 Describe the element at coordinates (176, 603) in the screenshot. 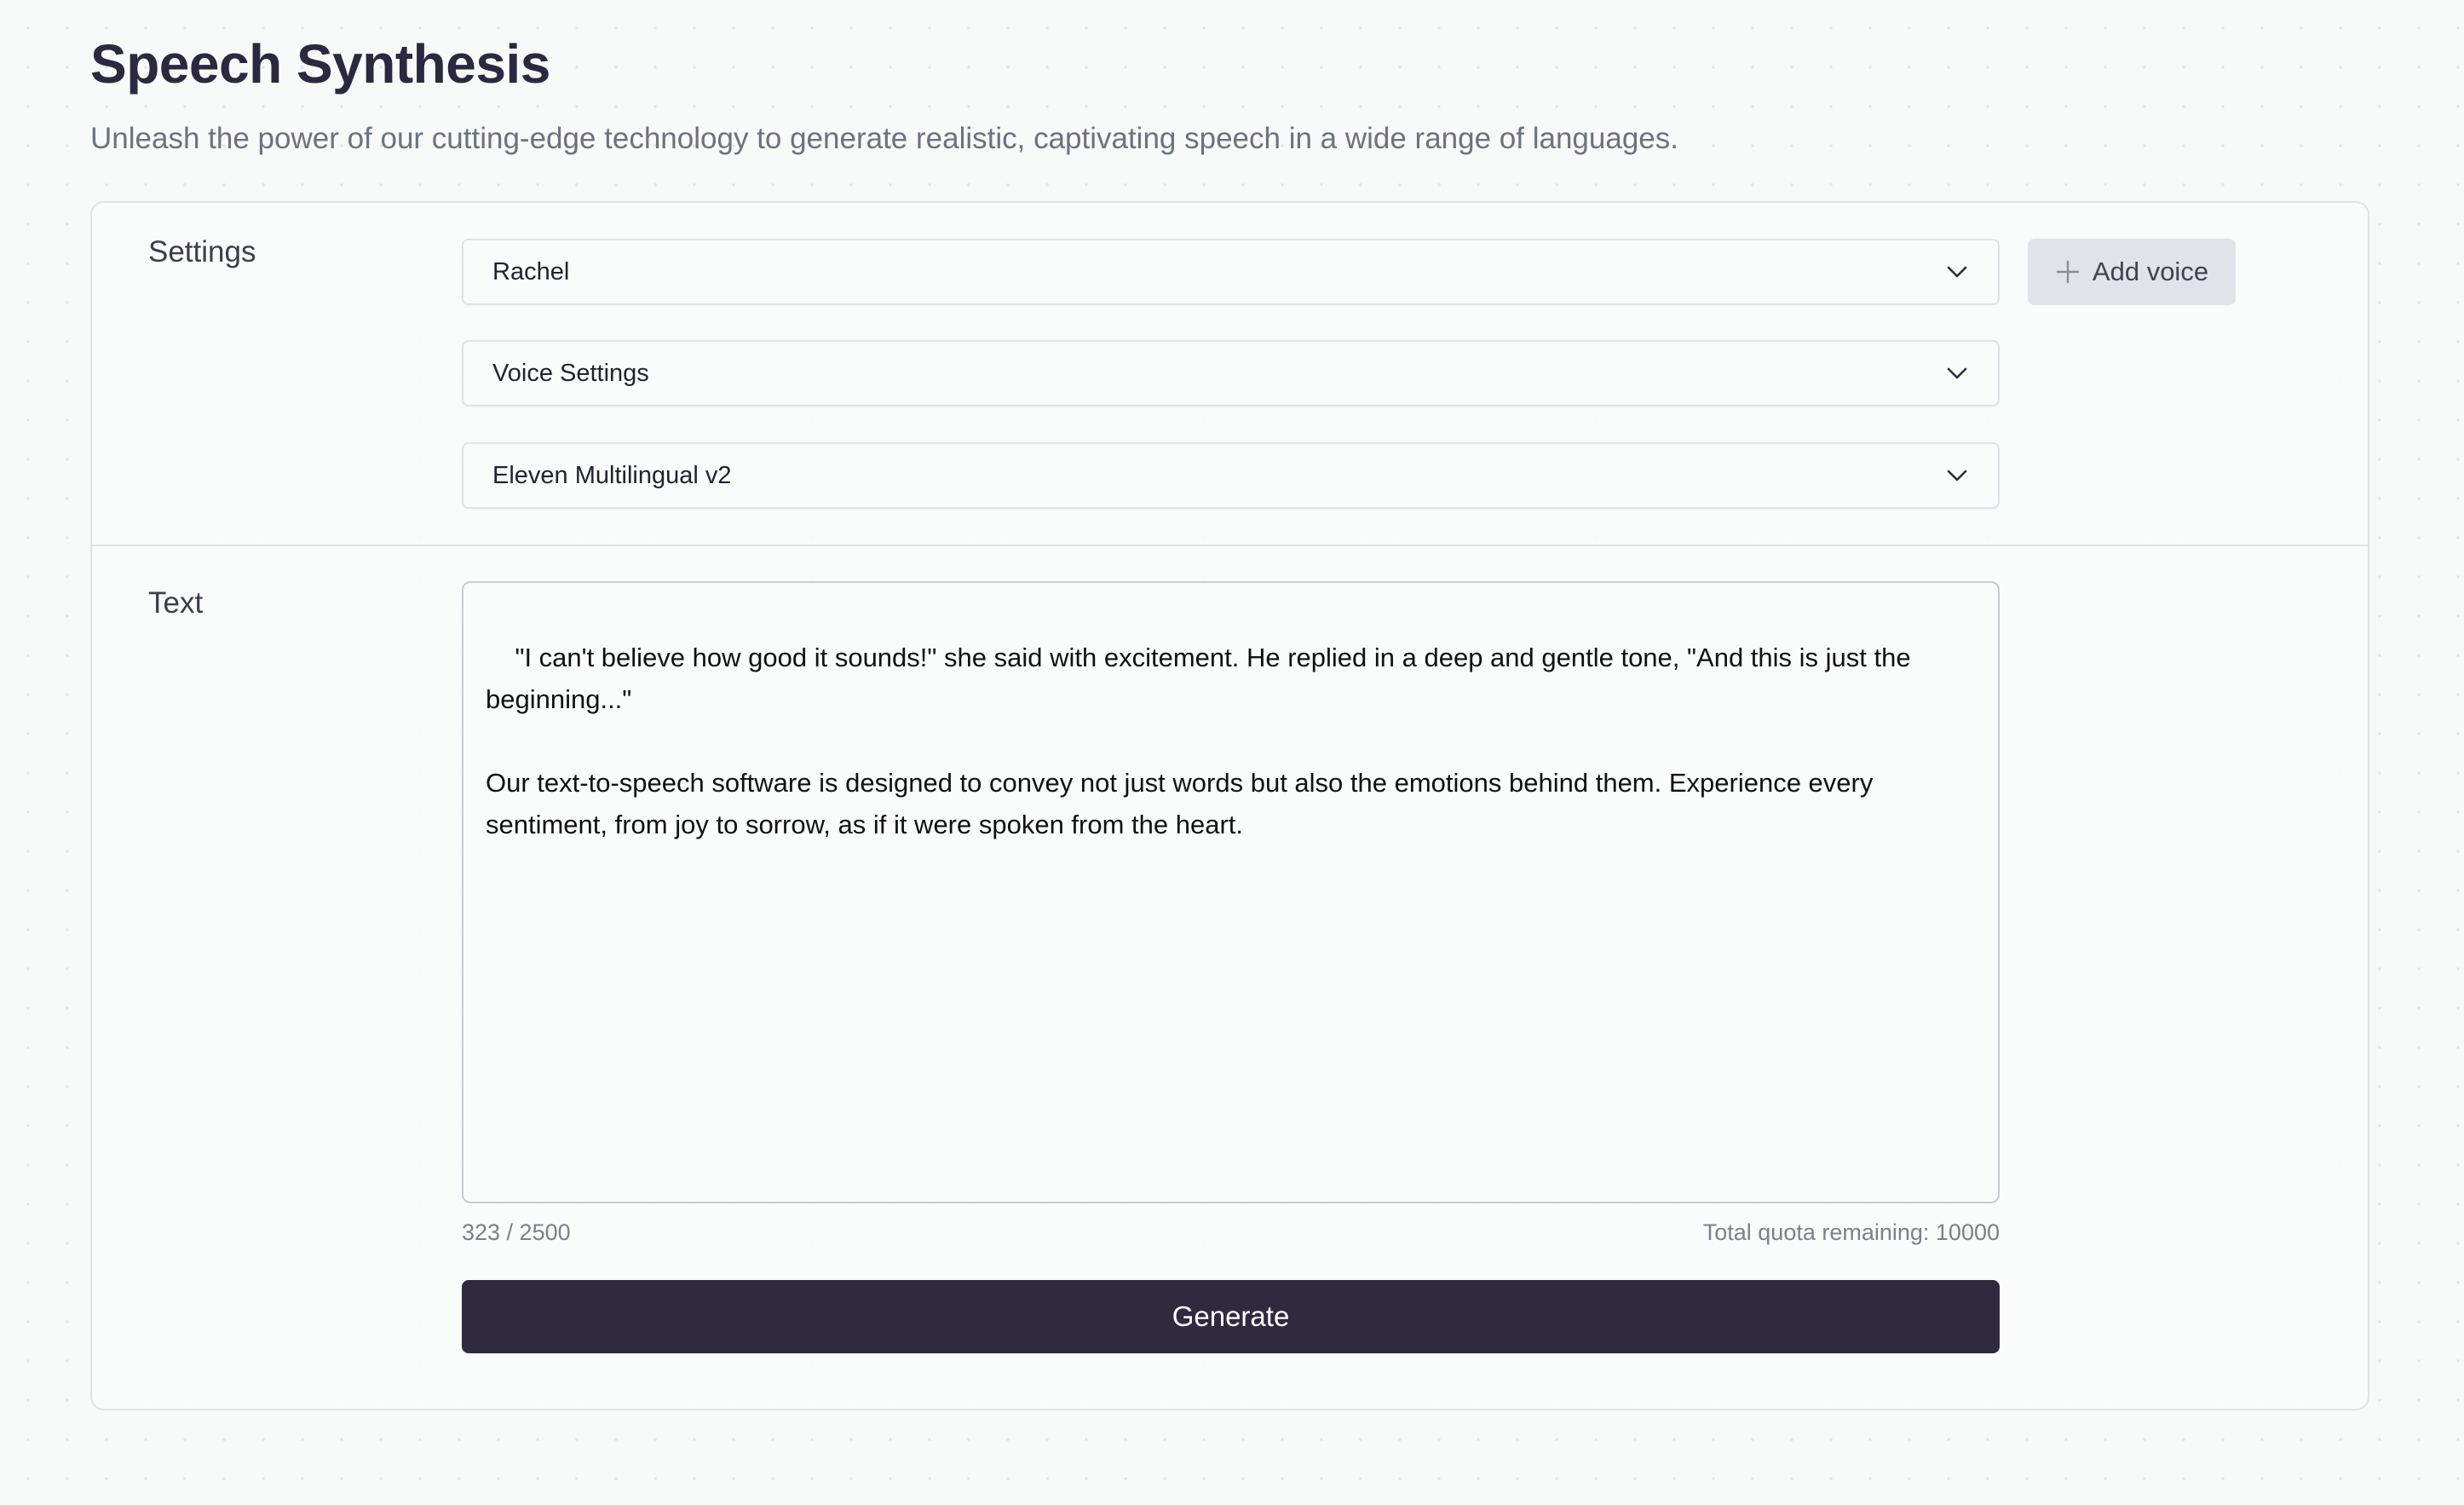

I see `text-label: Text` at that location.